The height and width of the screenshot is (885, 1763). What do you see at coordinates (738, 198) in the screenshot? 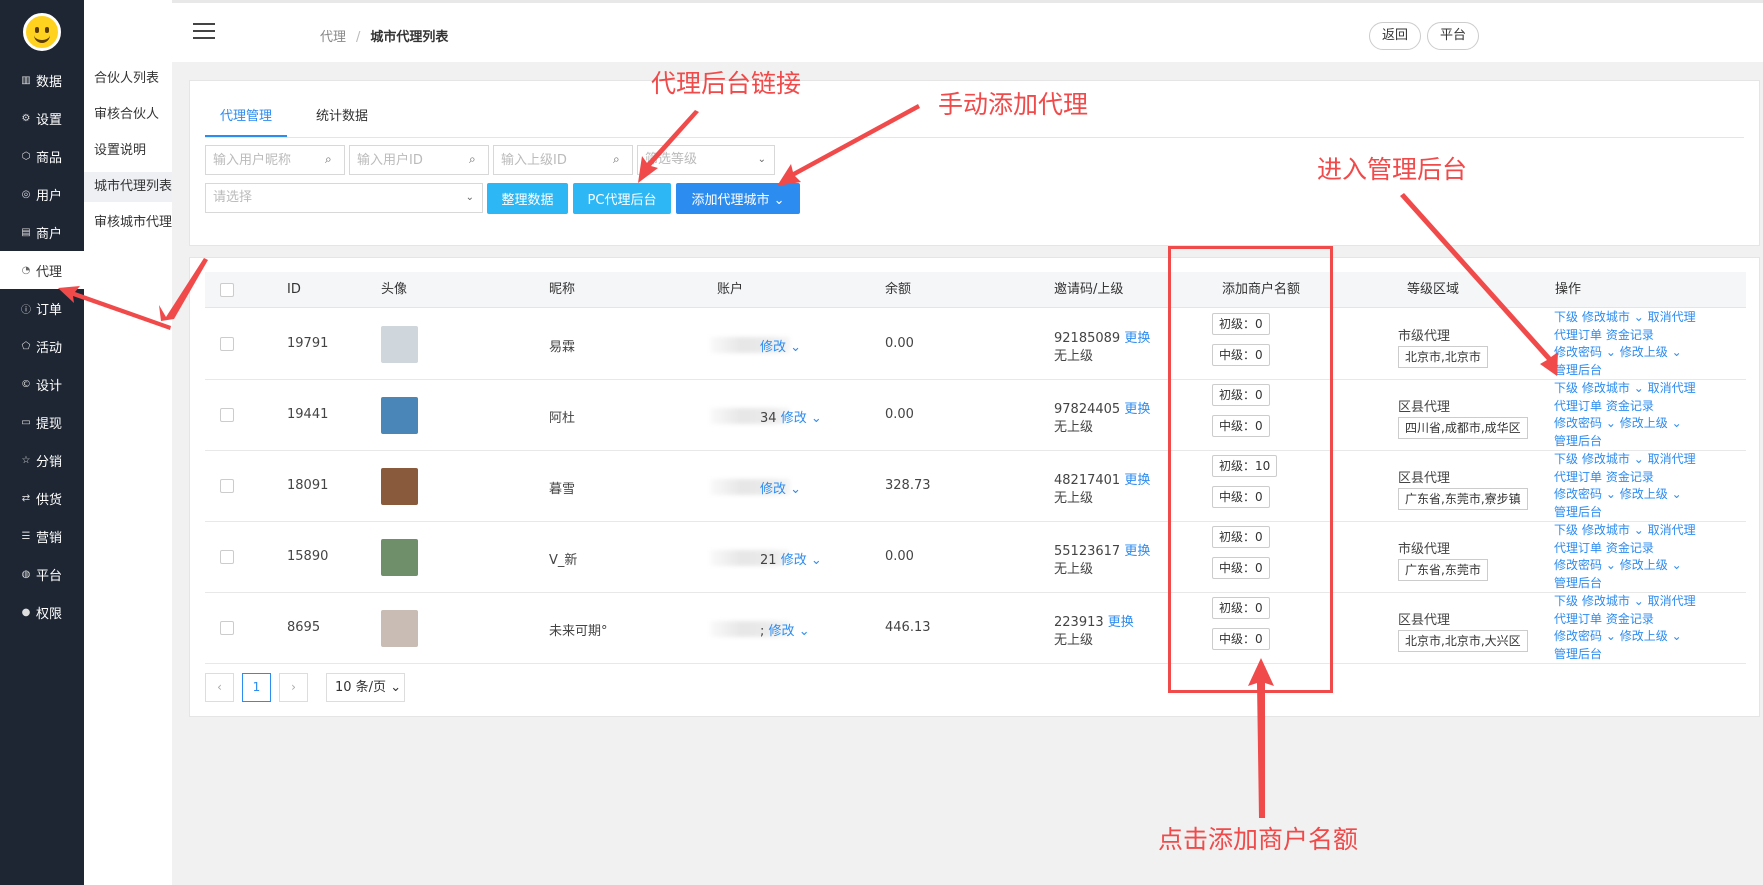
I see `add-agent-city-button: 添加代理城市 ⌄` at bounding box center [738, 198].